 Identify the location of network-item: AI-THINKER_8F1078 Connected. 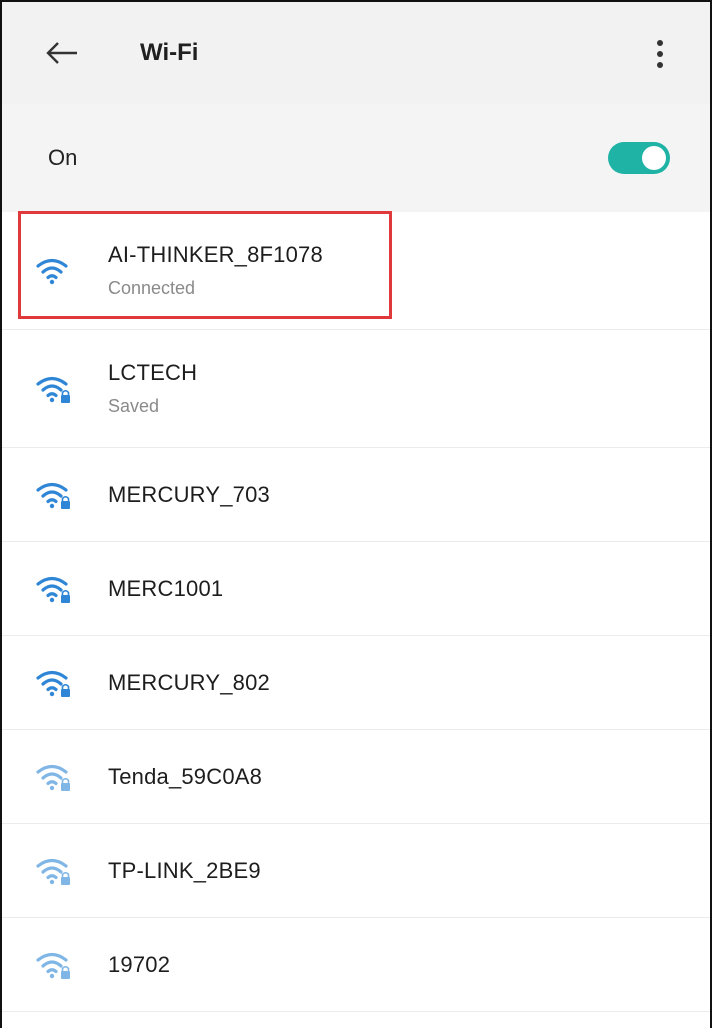
(356, 271).